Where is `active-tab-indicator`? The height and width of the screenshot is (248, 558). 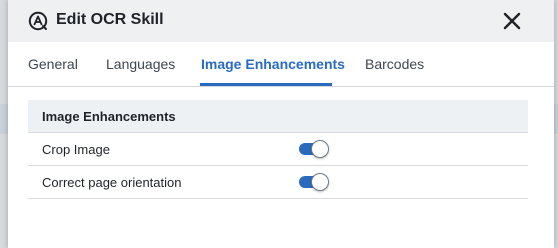
active-tab-indicator is located at coordinates (266, 84).